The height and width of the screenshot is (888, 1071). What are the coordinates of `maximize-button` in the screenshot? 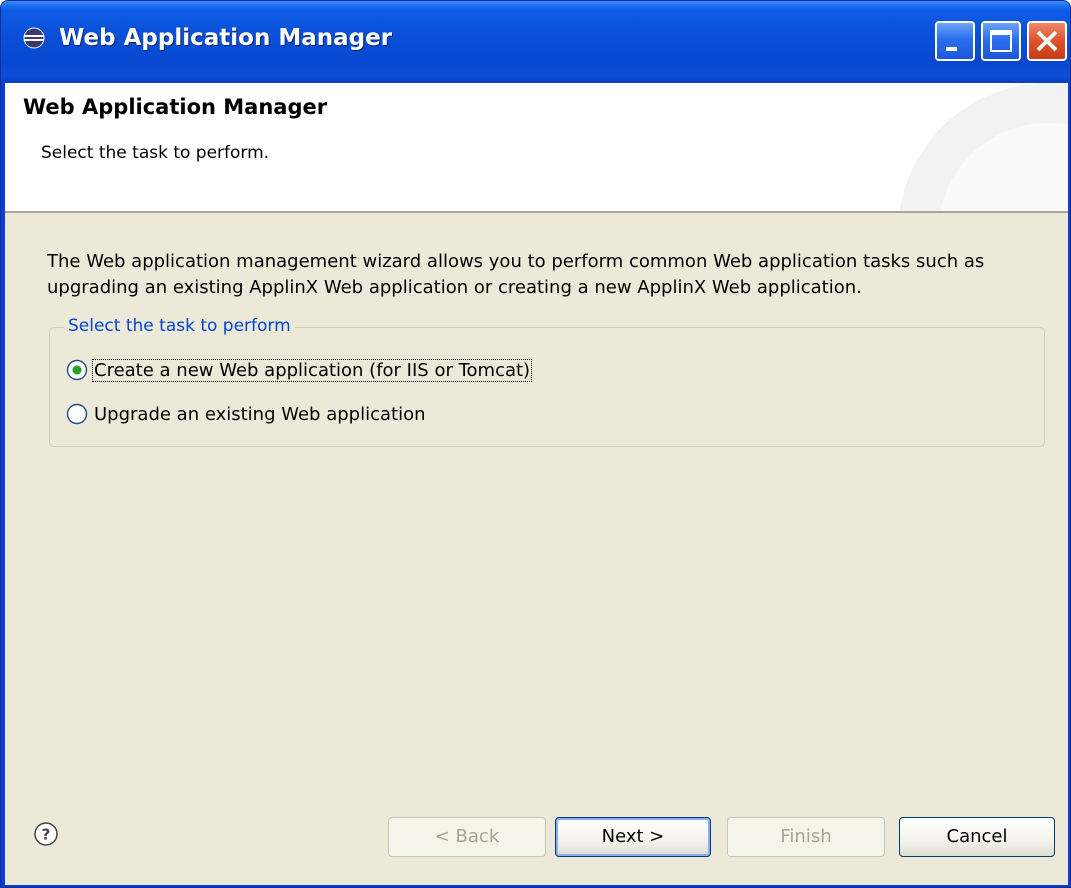 It's located at (1001, 41).